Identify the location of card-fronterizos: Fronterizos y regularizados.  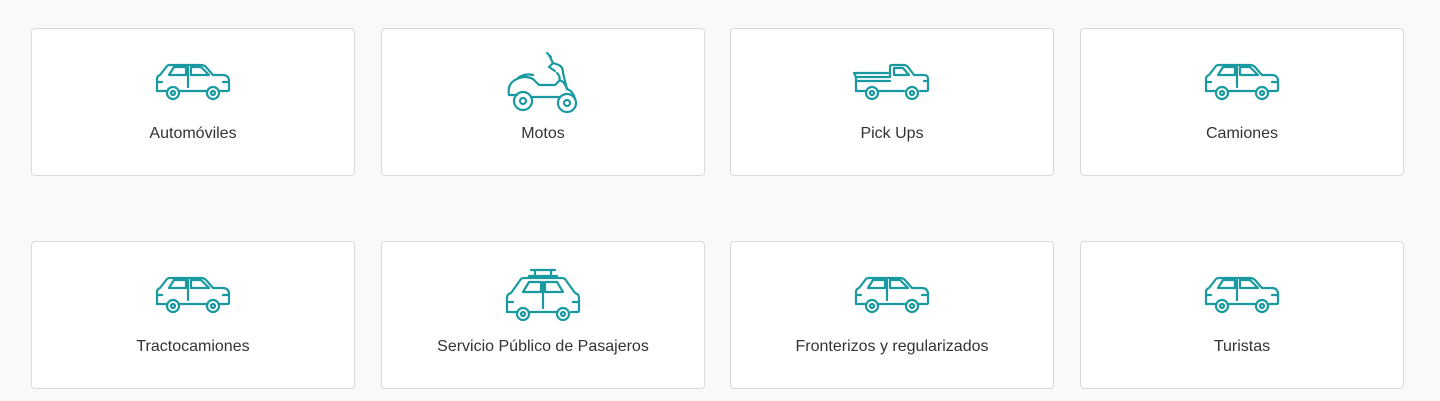
(892, 315).